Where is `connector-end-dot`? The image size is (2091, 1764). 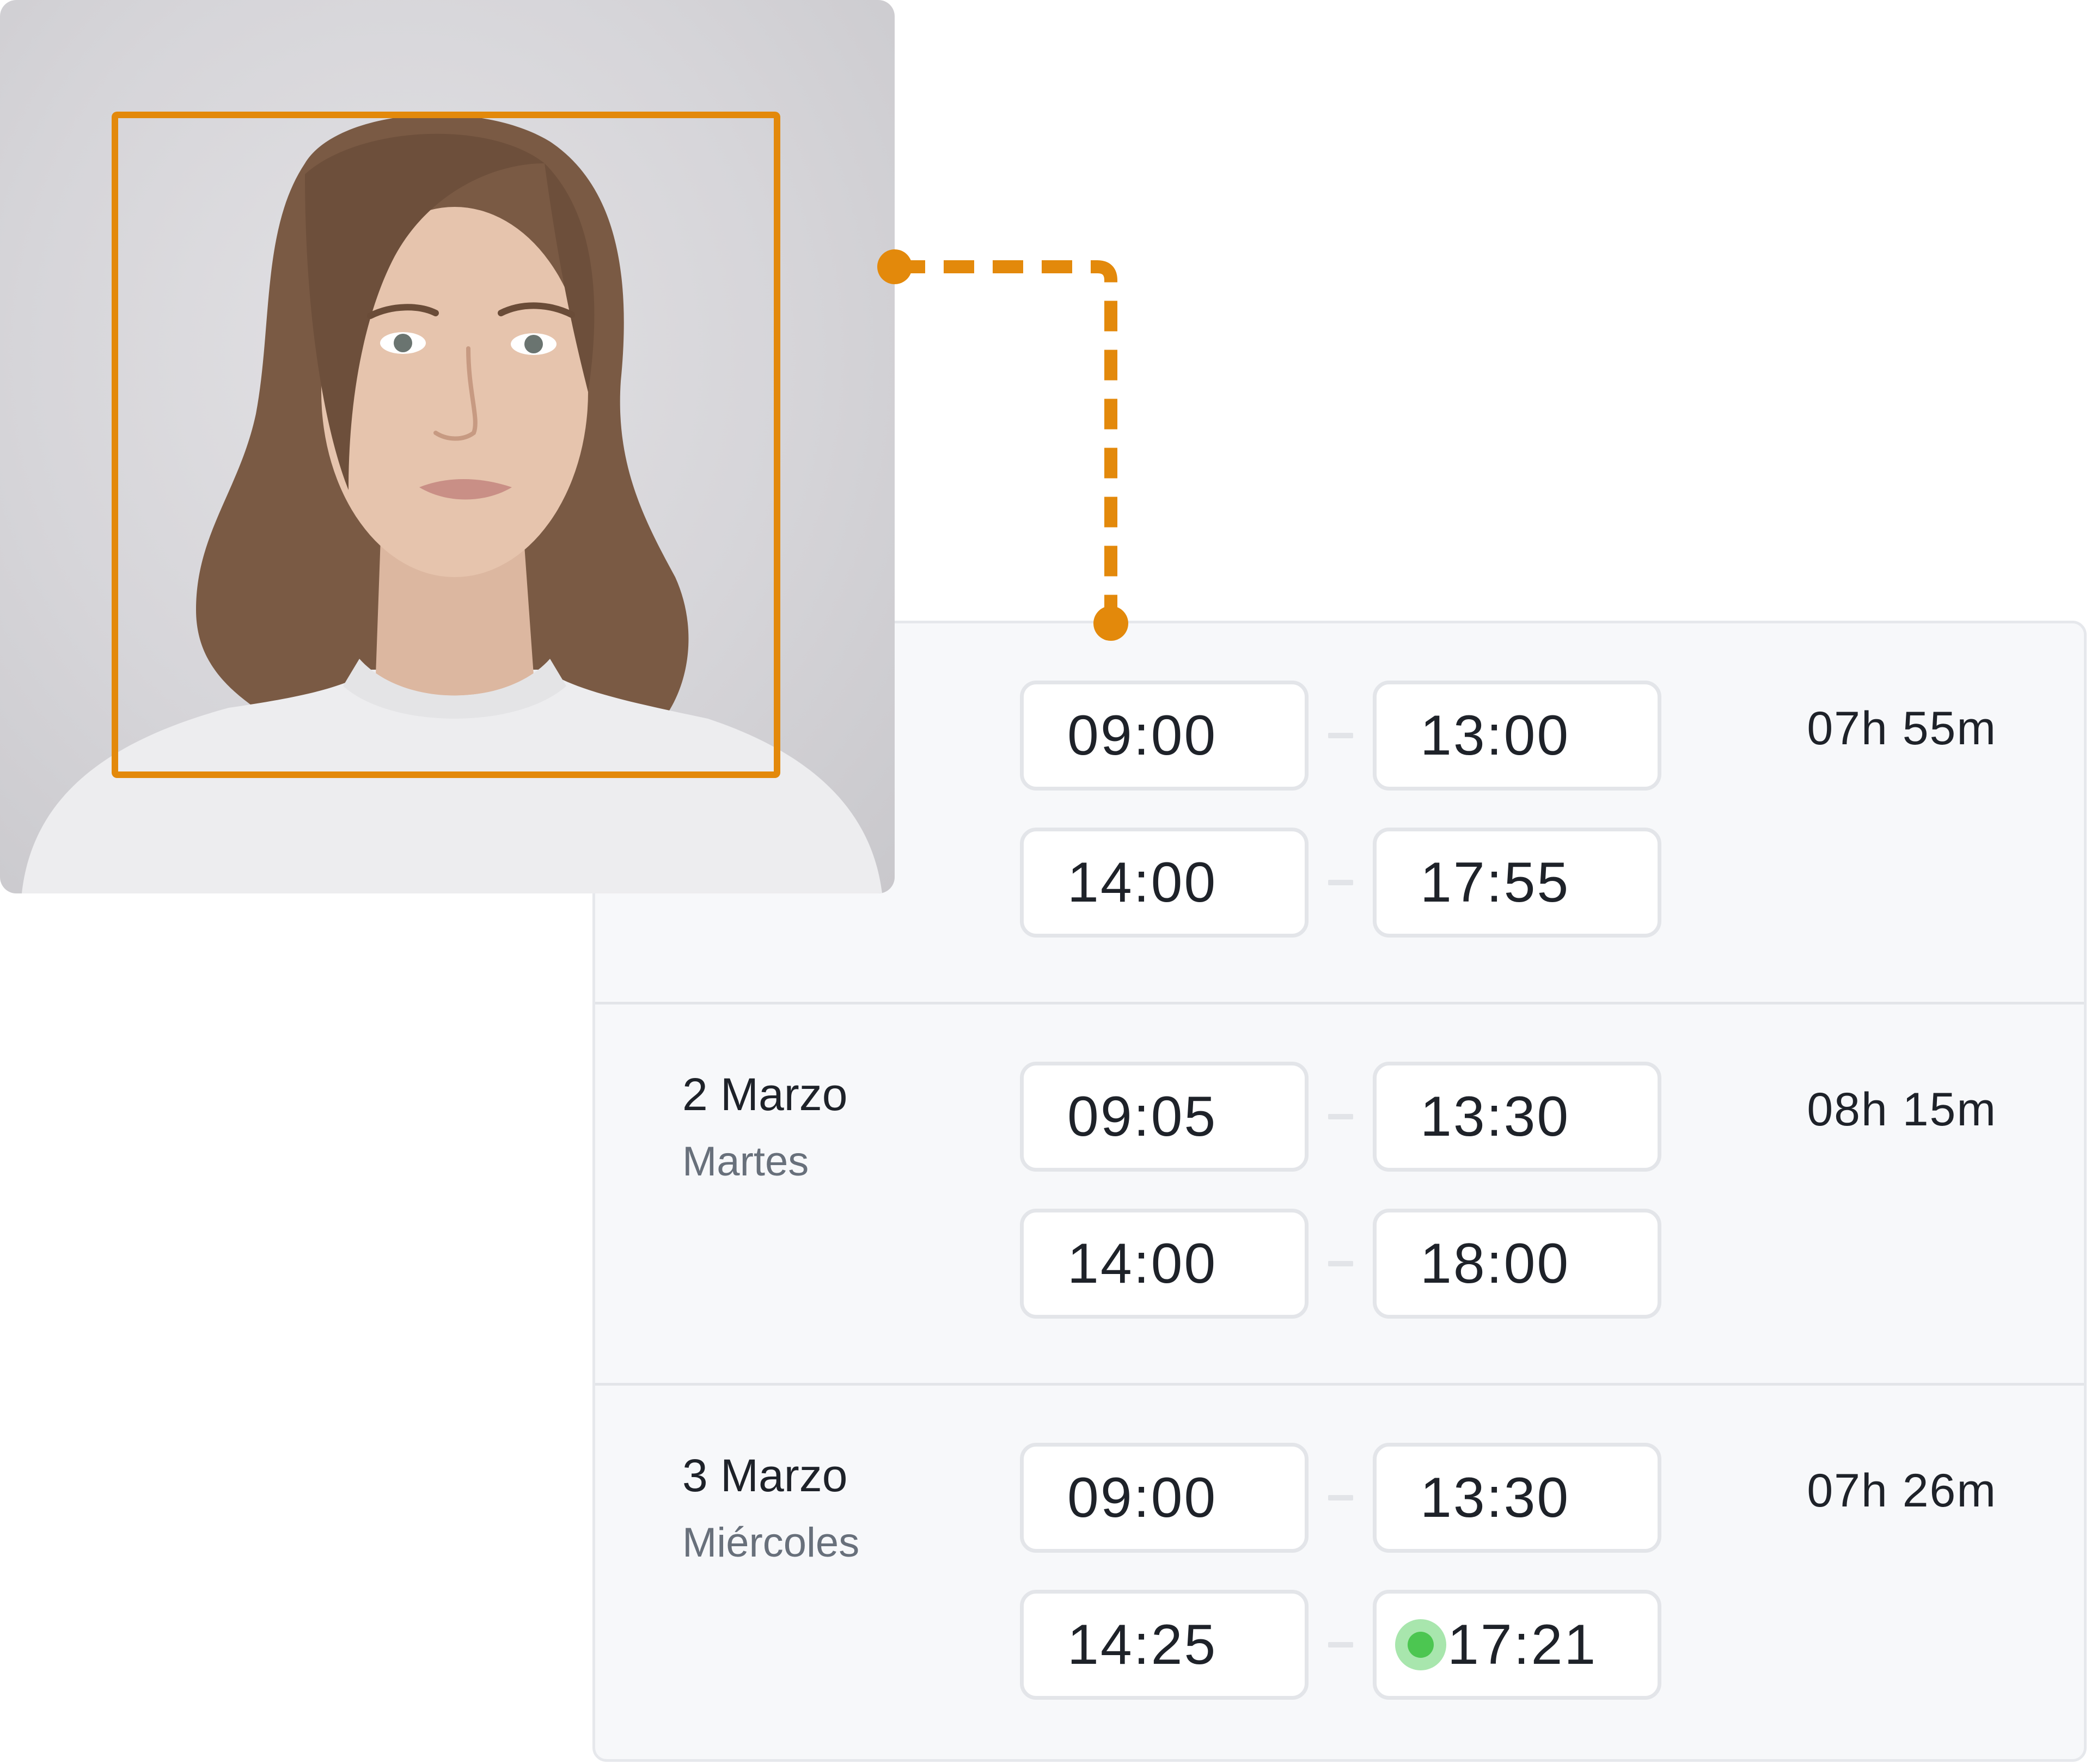
connector-end-dot is located at coordinates (1110, 623).